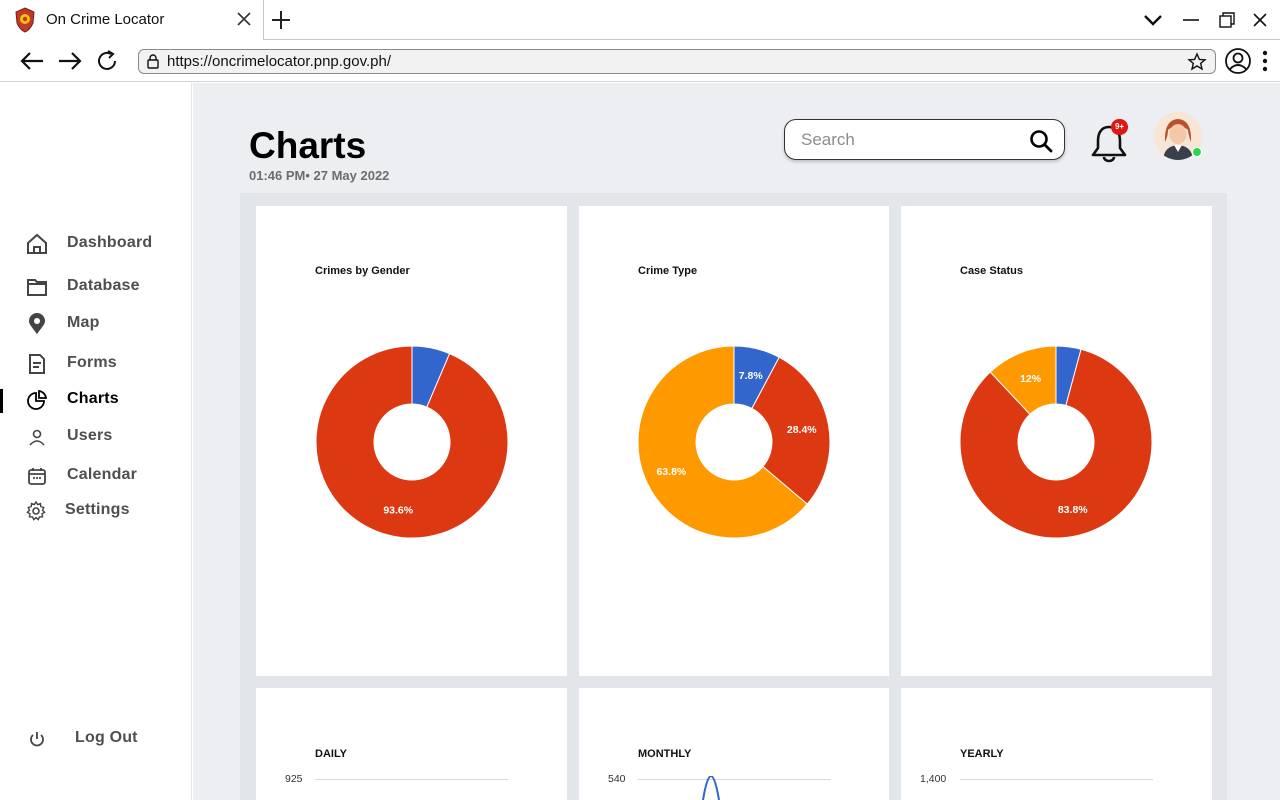 The width and height of the screenshot is (1280, 800). I want to click on sidebar-item-dashboard: Dashboard, so click(96, 245).